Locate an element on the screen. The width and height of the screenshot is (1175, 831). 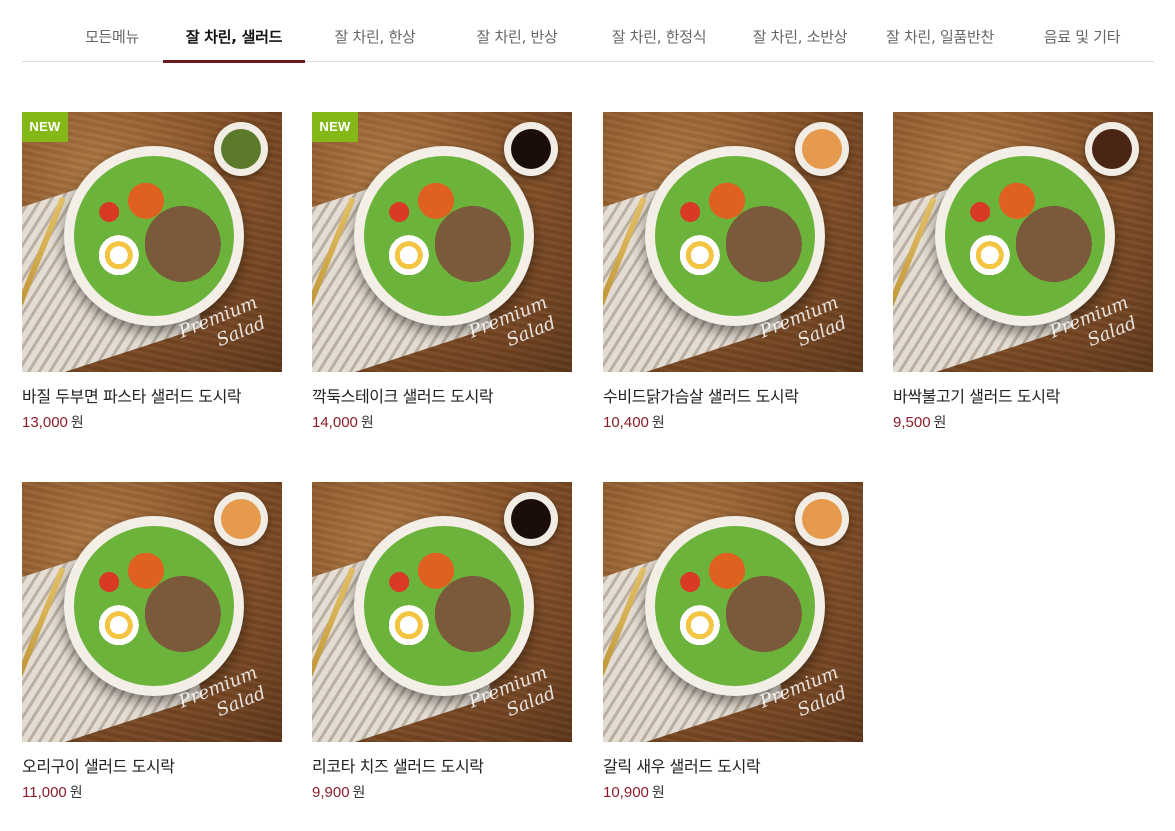
product-name: 리코타 치즈 샐러드 도시락 is located at coordinates (442, 767).